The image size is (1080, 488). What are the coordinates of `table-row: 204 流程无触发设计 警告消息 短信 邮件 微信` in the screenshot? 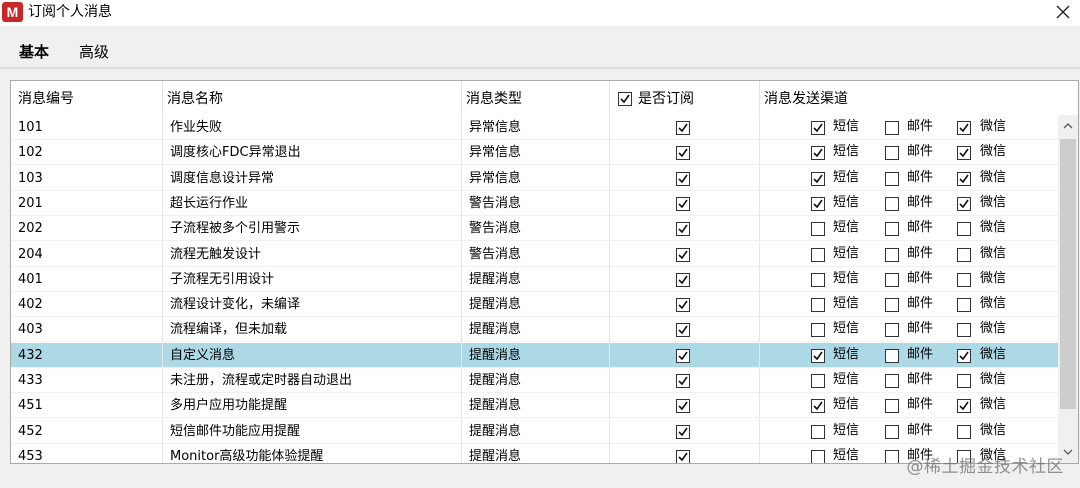 It's located at (535, 254).